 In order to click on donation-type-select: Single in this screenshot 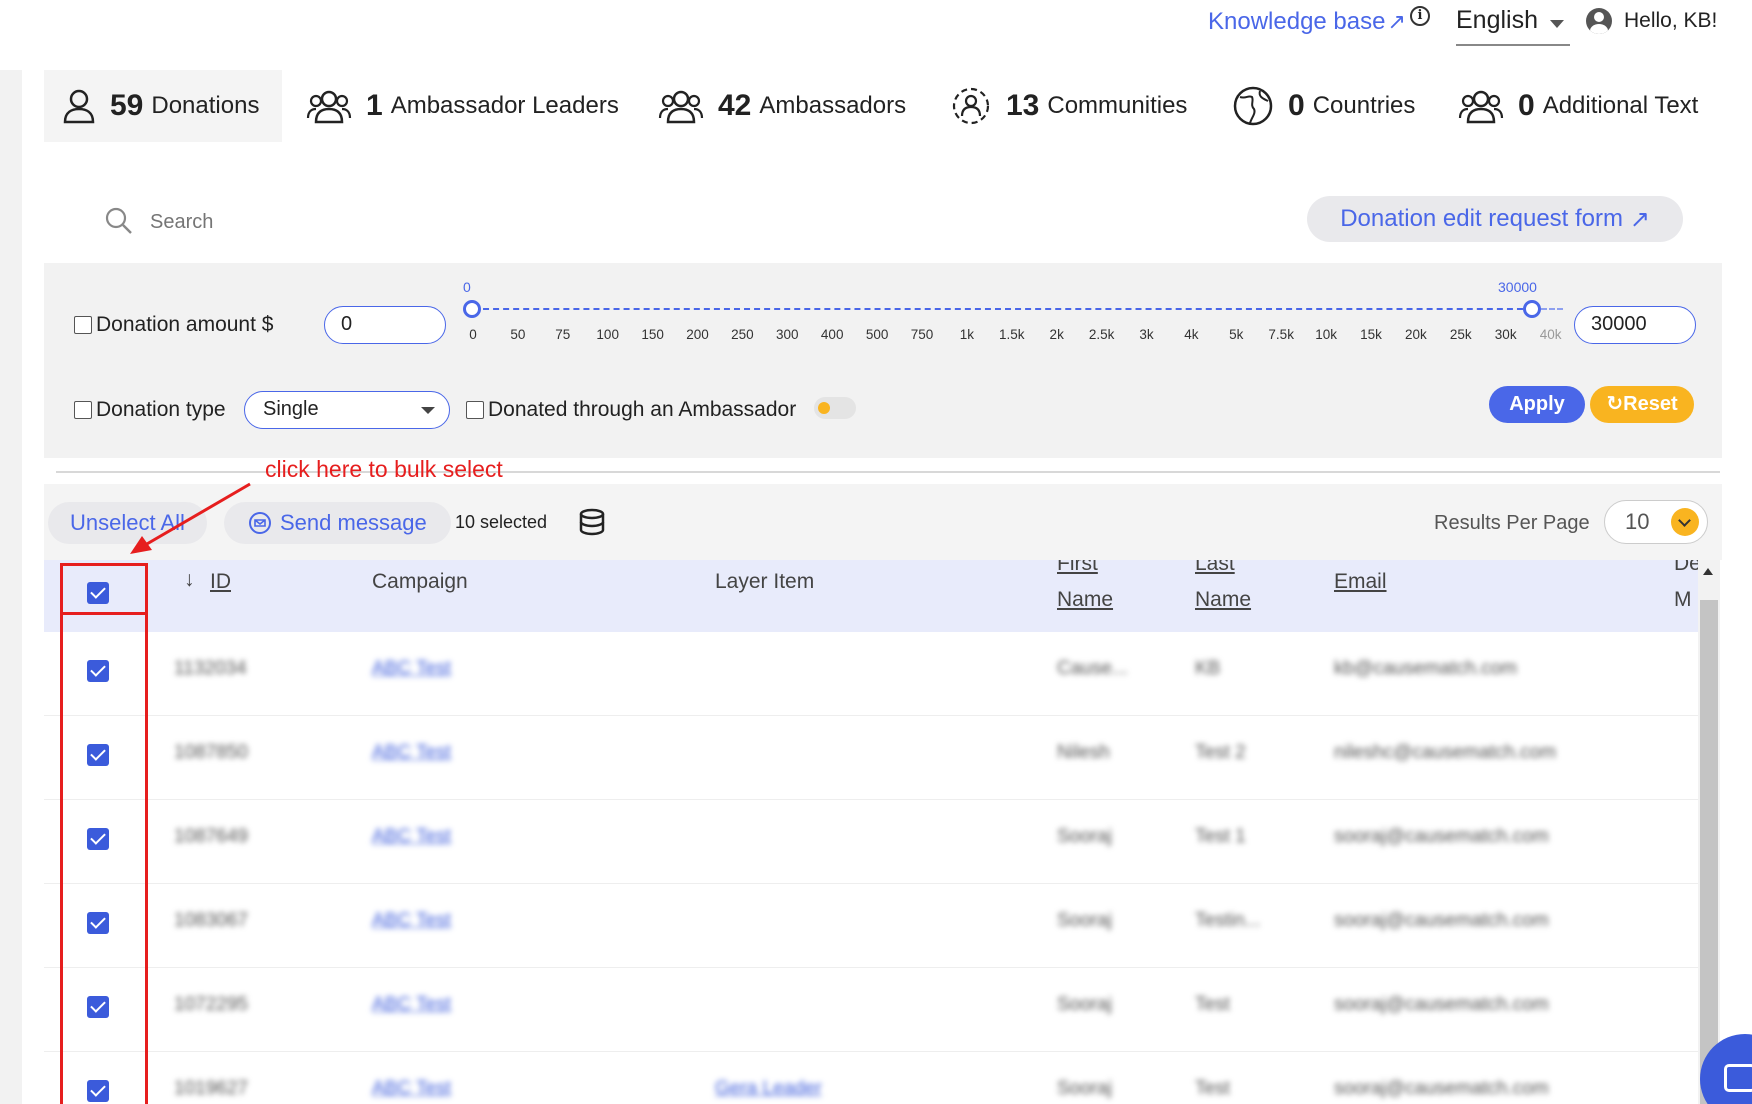, I will do `click(347, 410)`.